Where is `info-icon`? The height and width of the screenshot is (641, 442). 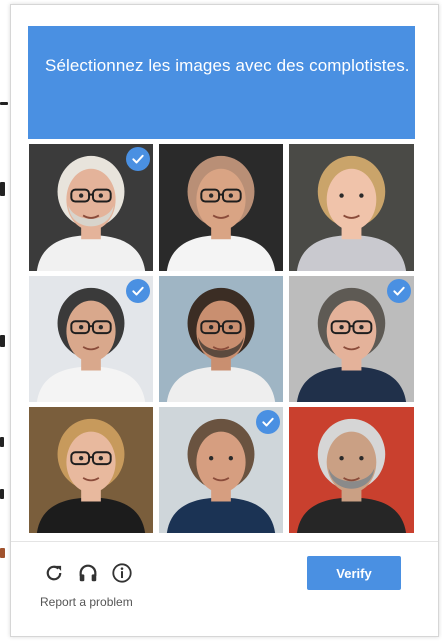 info-icon is located at coordinates (122, 573).